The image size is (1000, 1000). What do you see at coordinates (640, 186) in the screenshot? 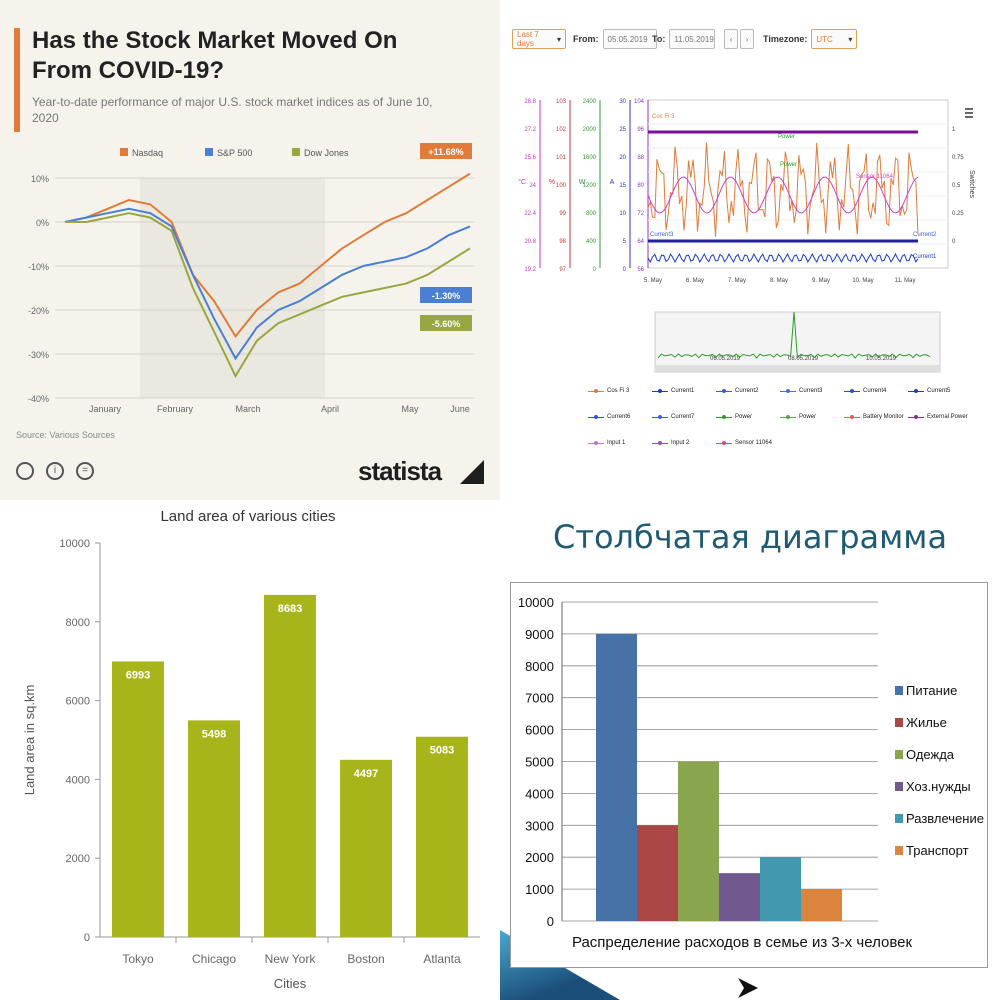
I see `y-tick-label: 80` at bounding box center [640, 186].